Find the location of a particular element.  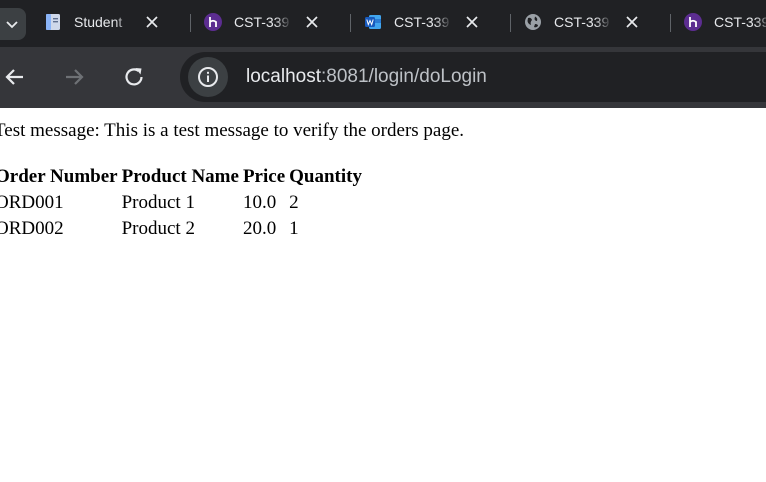

quantity-cell: 2 is located at coordinates (294, 202).